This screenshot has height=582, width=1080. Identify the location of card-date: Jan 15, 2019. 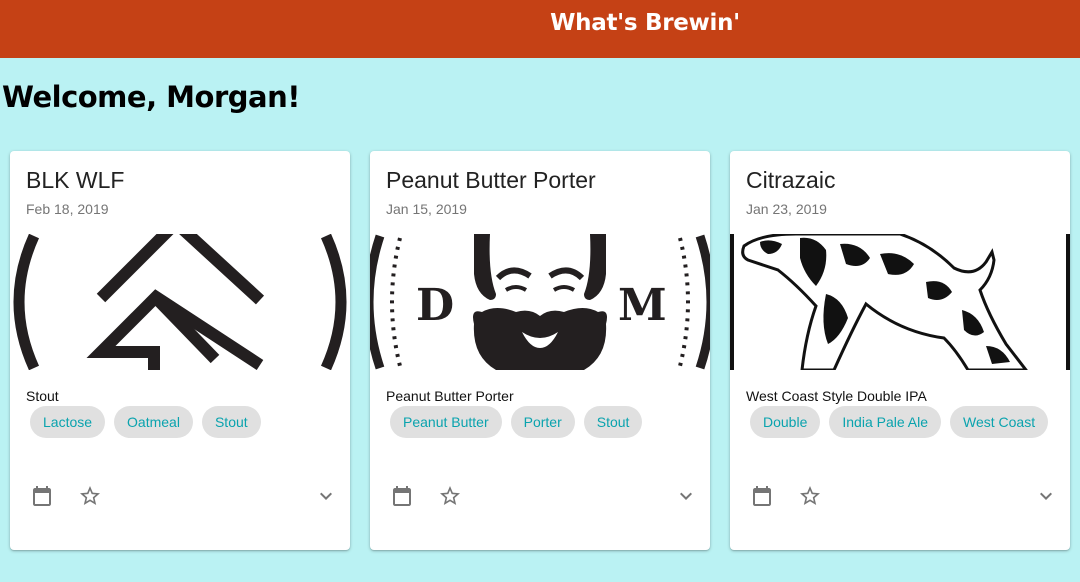
(426, 209).